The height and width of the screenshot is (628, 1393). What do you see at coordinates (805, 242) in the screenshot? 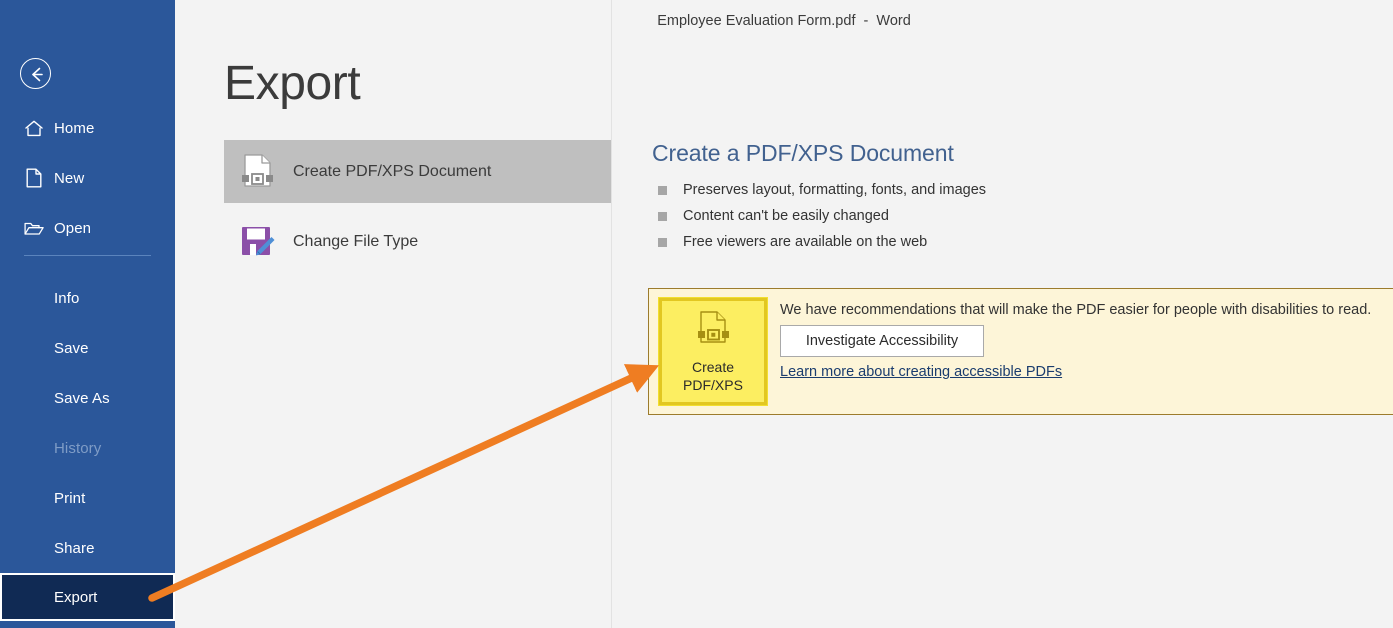
I see `feature-text: Free viewers are available on the web` at bounding box center [805, 242].